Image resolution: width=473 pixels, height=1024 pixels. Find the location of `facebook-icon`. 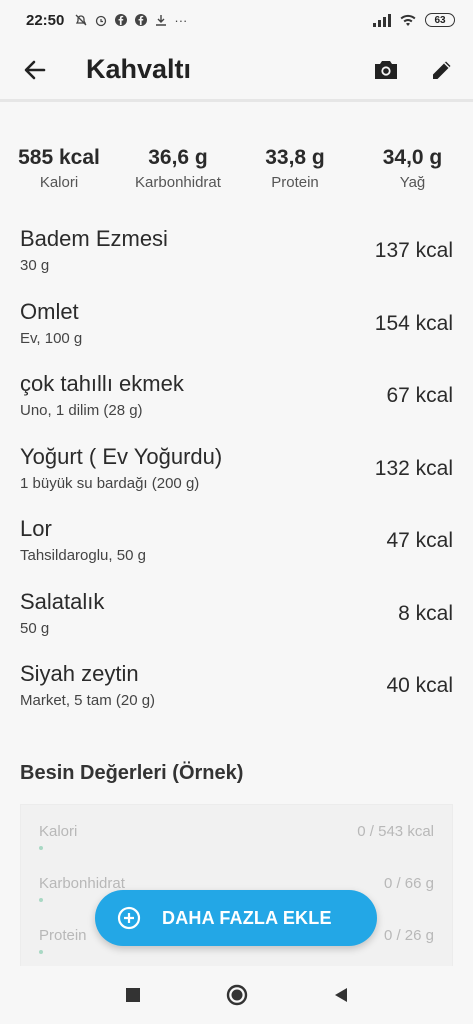

facebook-icon is located at coordinates (121, 20).